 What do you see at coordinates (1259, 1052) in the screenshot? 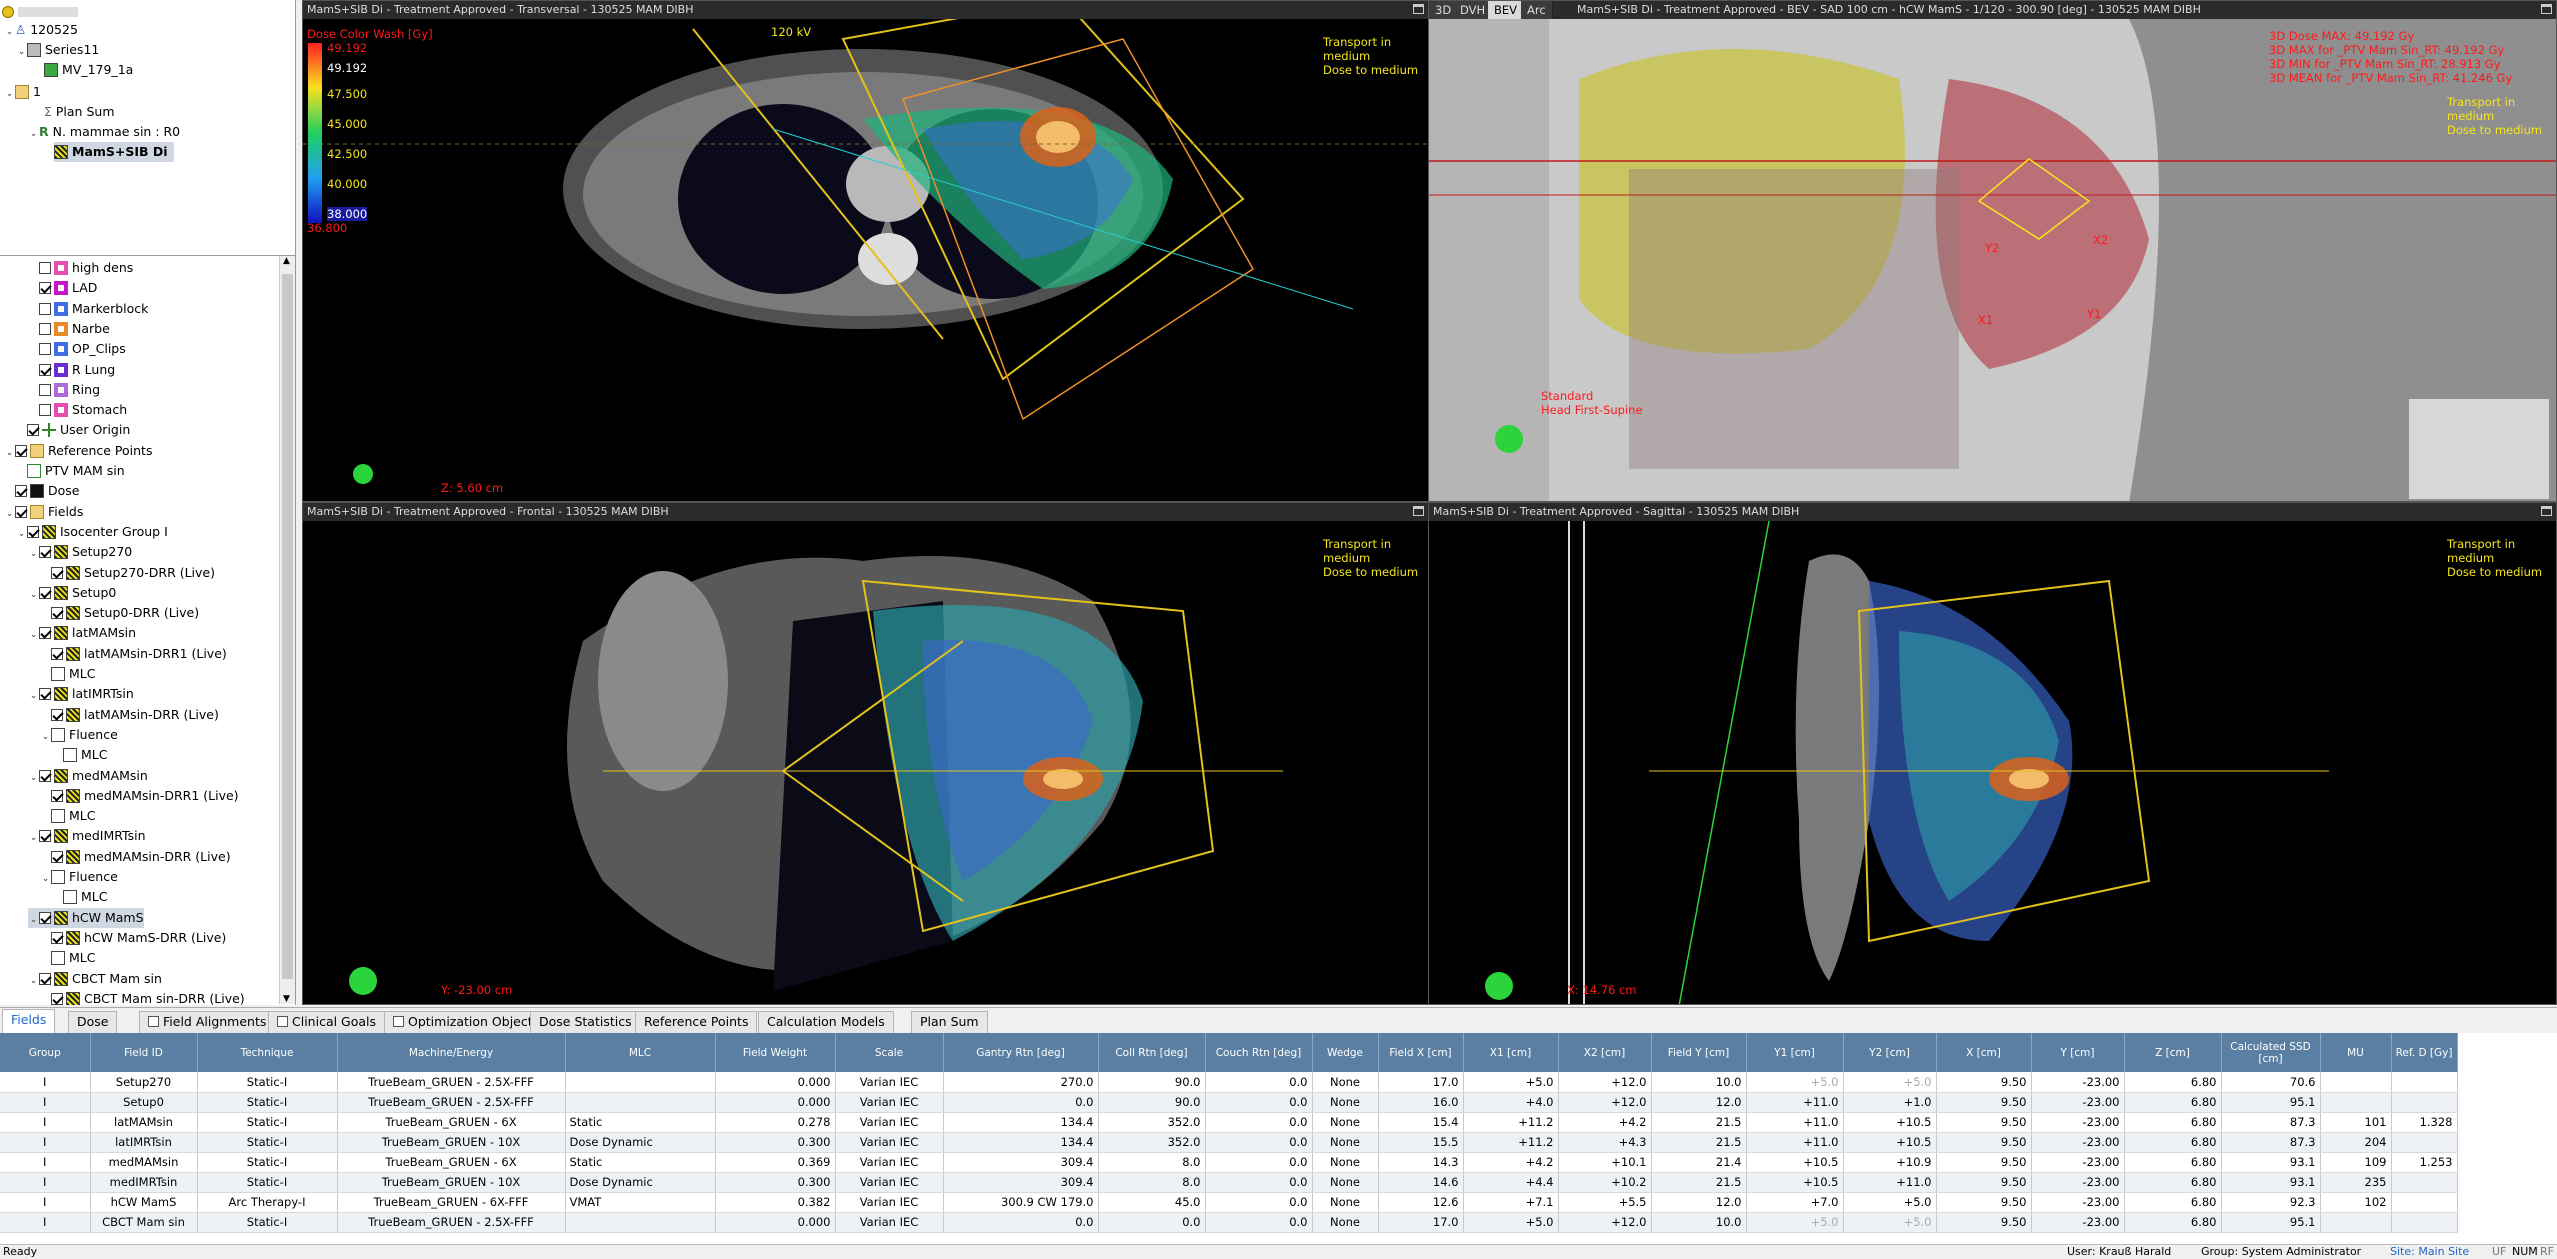
I see `column-header: Couch Rtn [deg]` at bounding box center [1259, 1052].